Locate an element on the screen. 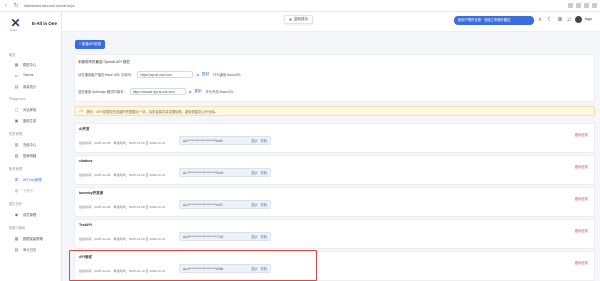 This screenshot has width=600, height=281. grid-icon: ▦ is located at coordinates (16, 64).